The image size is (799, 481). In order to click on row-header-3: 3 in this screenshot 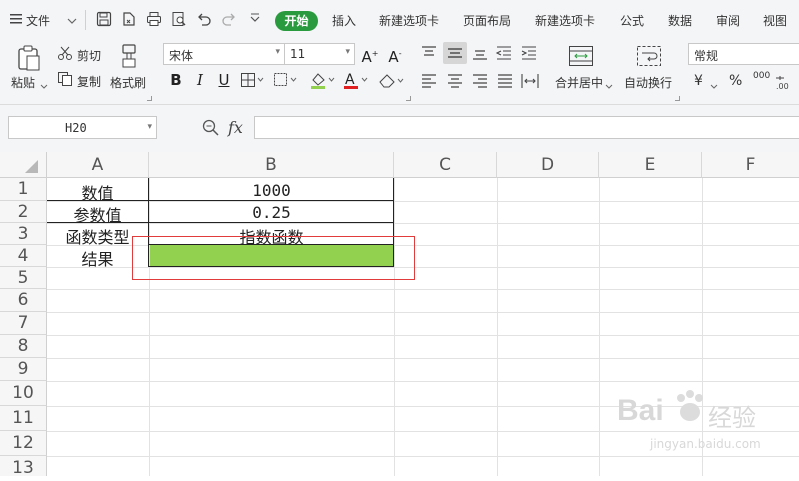, I will do `click(23, 234)`.